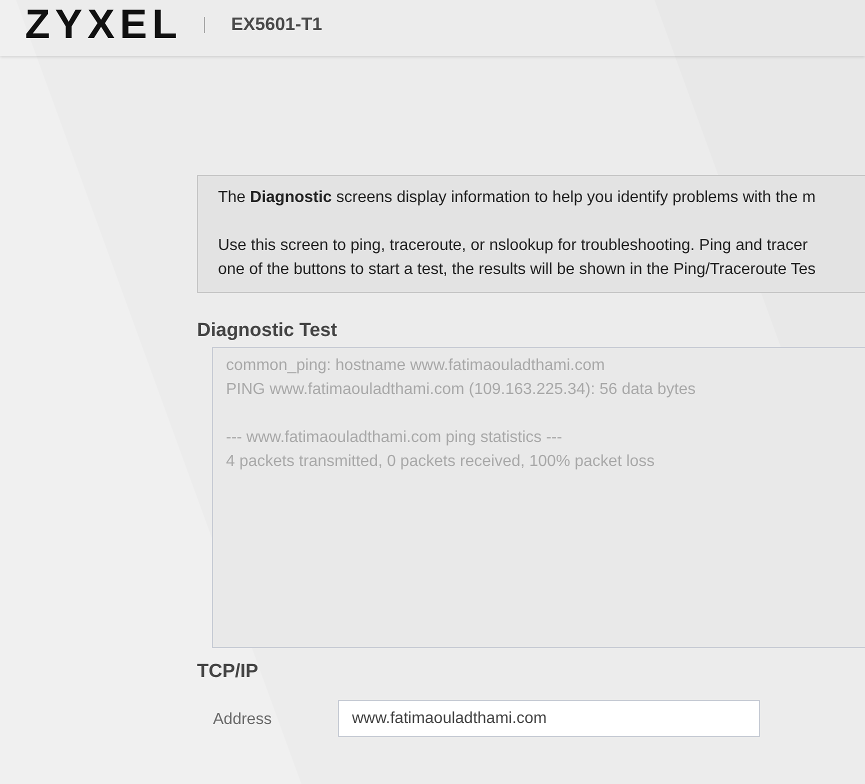  What do you see at coordinates (513, 246) in the screenshot?
I see `intro-text: Use this screen to ping, traceroute, or nslookup for troubleshooting. Ping and tracer` at bounding box center [513, 246].